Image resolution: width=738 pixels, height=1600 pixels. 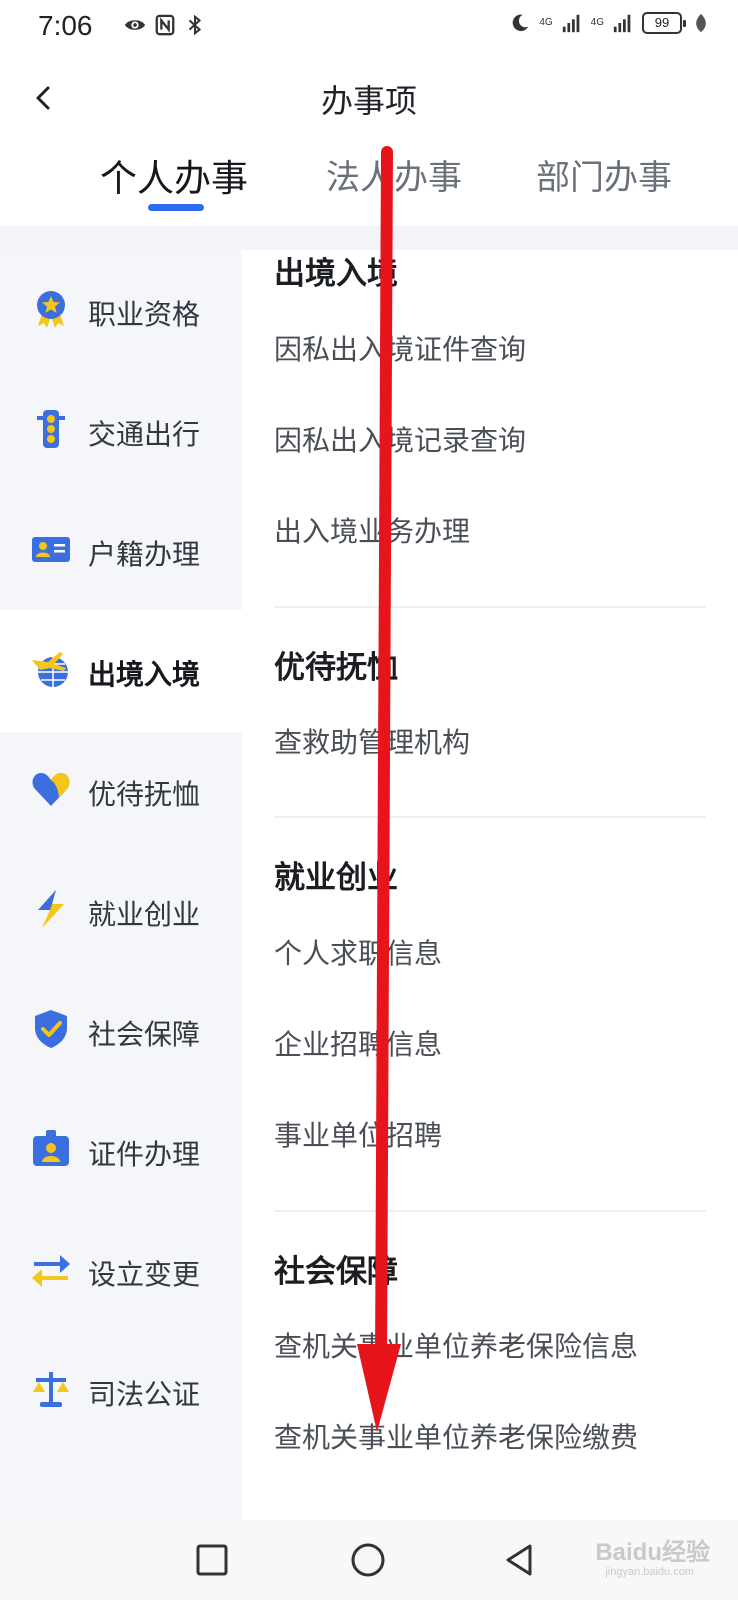 I want to click on sidebar-item-label: 职业资格, so click(x=144, y=314).